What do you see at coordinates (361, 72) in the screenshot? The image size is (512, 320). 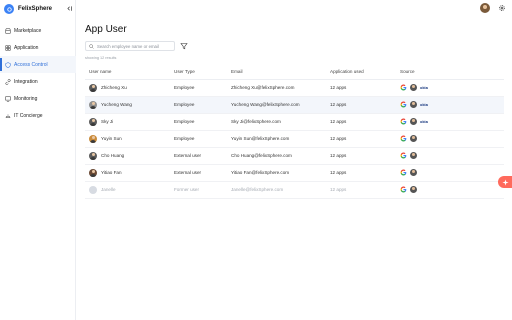 I see `column-header-application-used: Application used` at bounding box center [361, 72].